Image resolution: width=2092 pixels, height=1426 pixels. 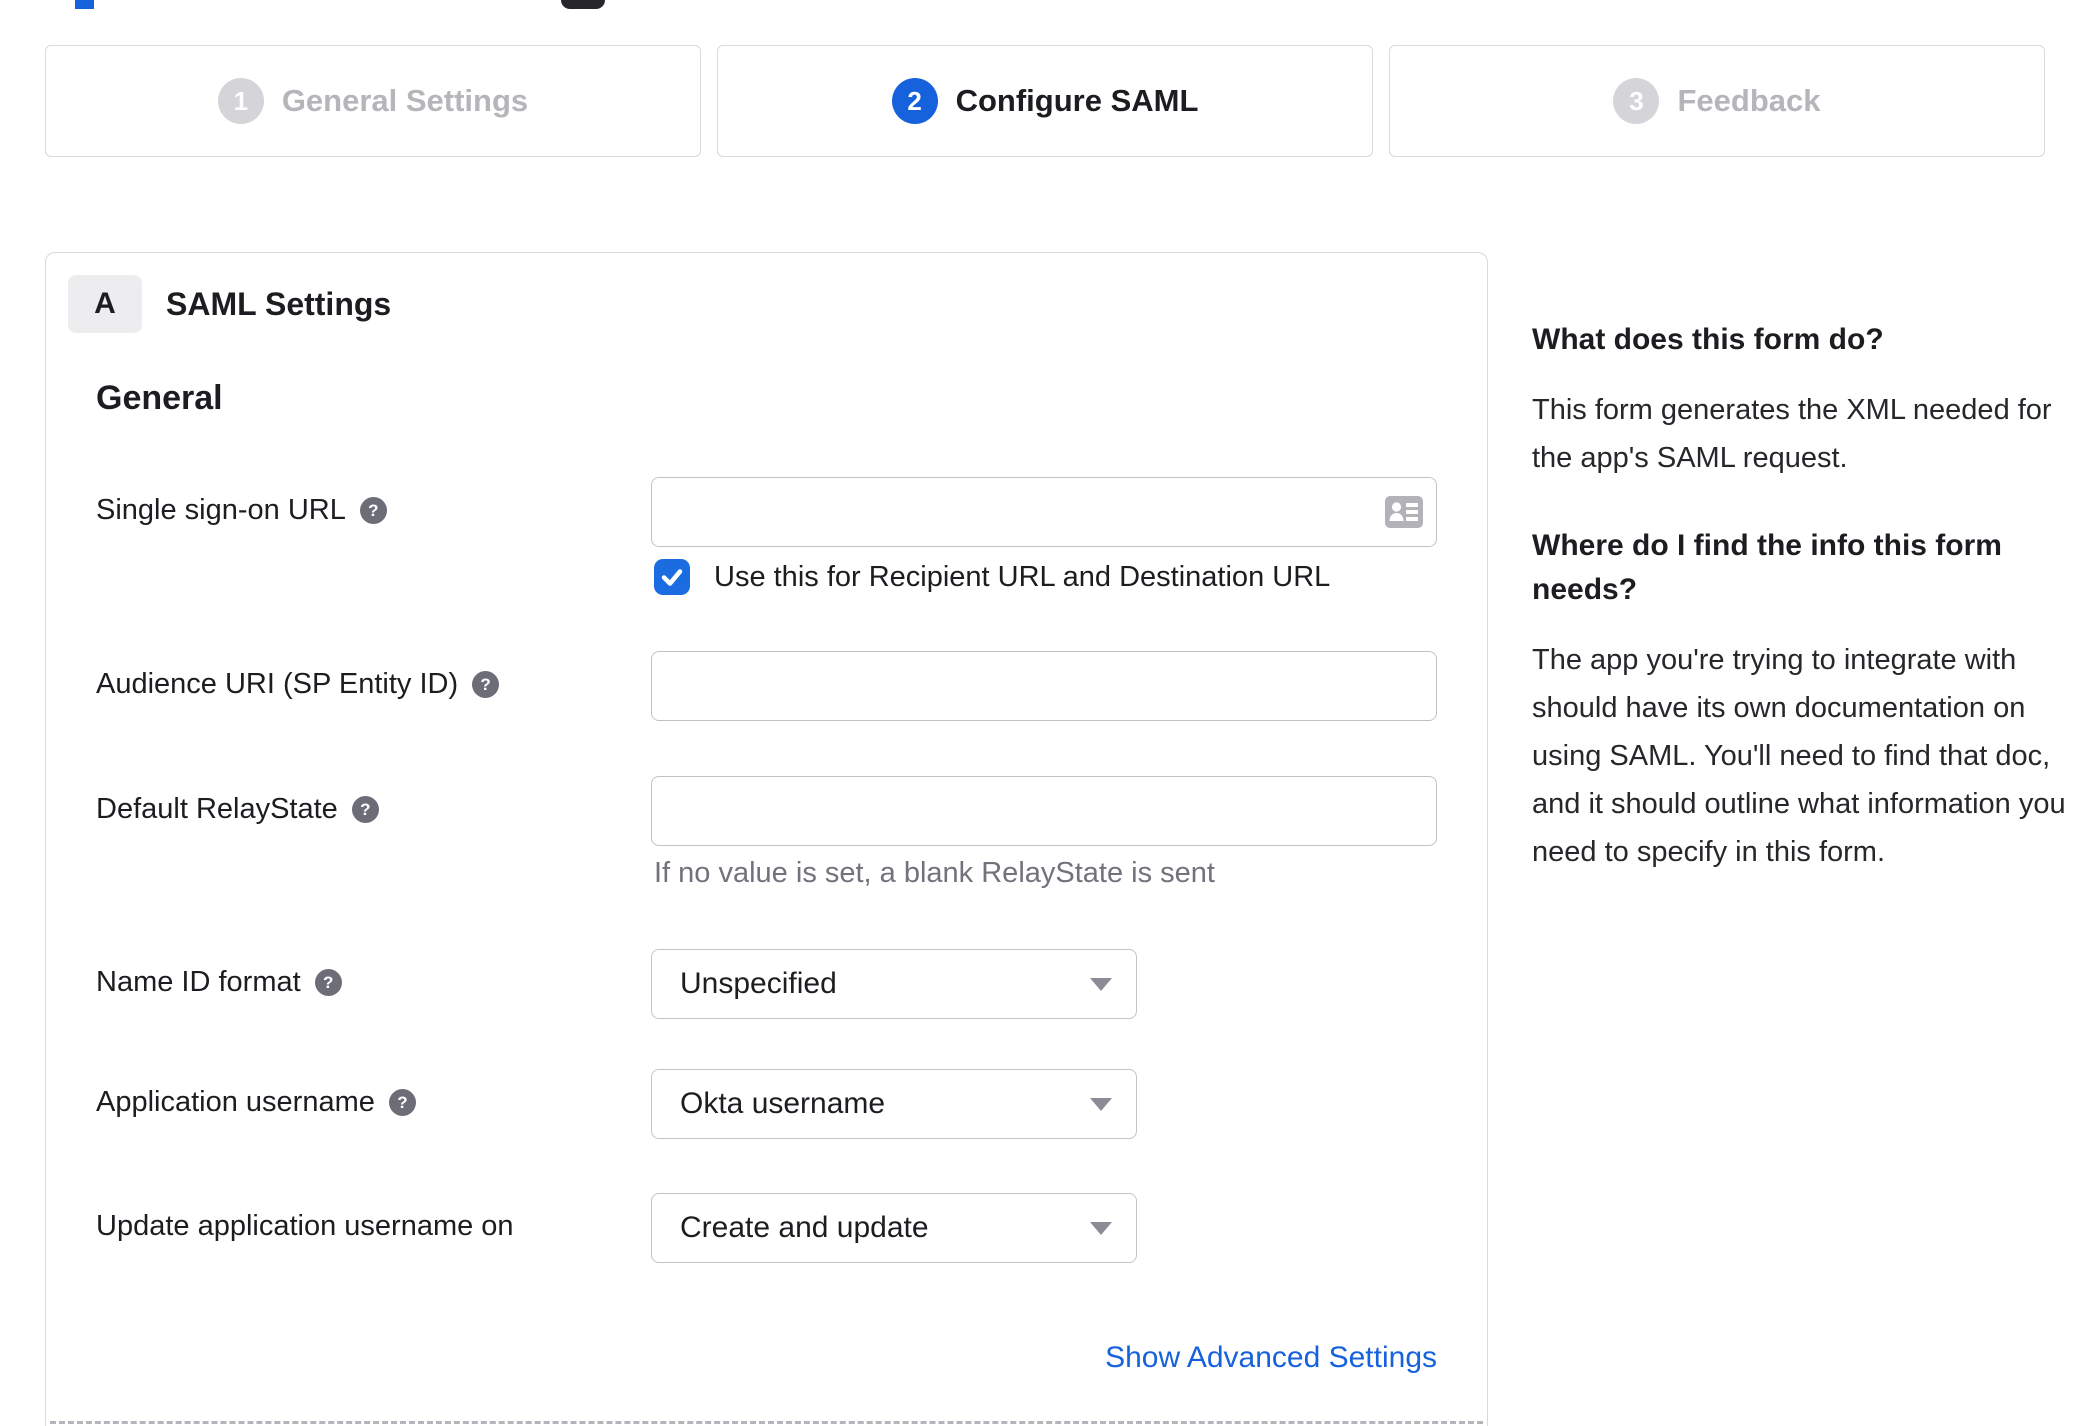 I want to click on update-application-username-label-cell: Update application username on, so click(x=373, y=1218).